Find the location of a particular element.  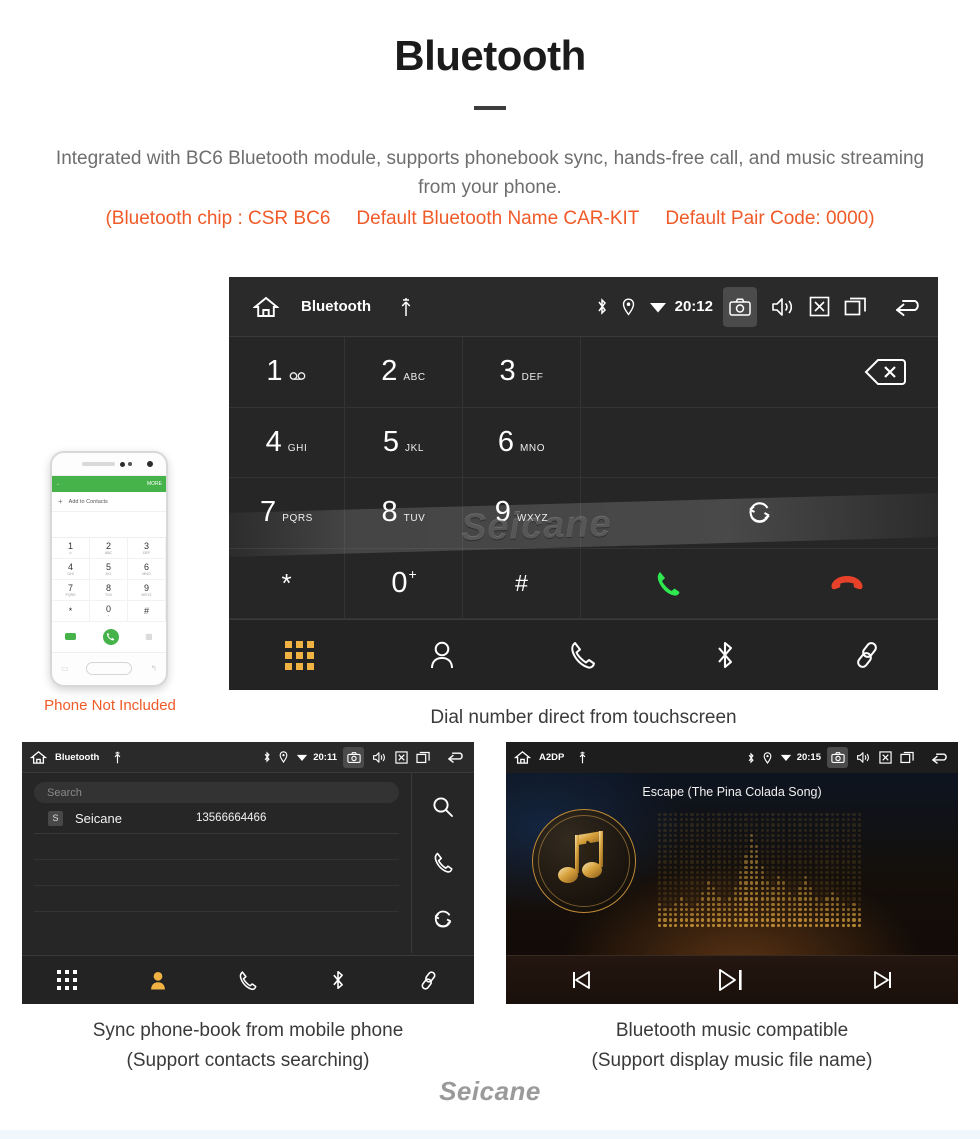

handset-icon is located at coordinates (443, 862).